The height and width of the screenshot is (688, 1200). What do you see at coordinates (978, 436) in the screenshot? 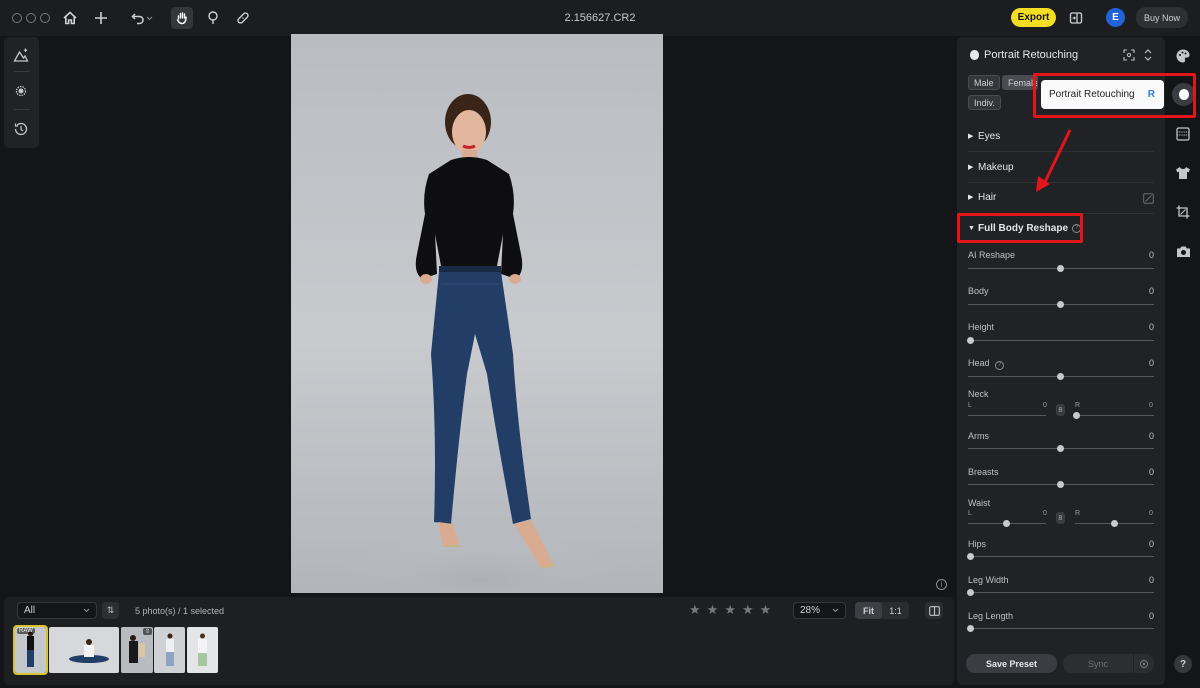
I see `slider-label: Arms` at bounding box center [978, 436].